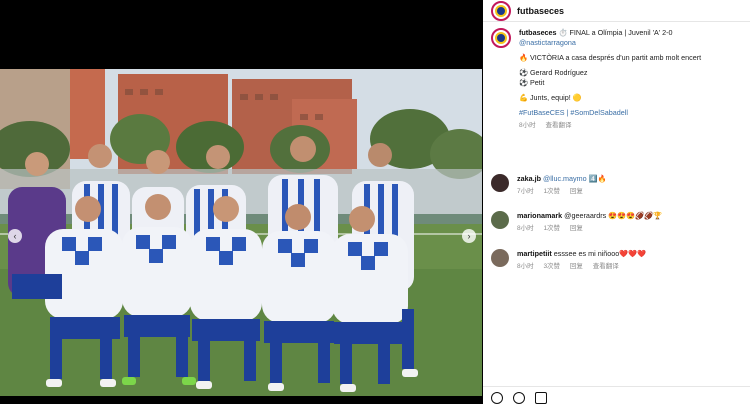 This screenshot has width=750, height=404. What do you see at coordinates (540, 11) in the screenshot?
I see `account-handle: futbaseces` at bounding box center [540, 11].